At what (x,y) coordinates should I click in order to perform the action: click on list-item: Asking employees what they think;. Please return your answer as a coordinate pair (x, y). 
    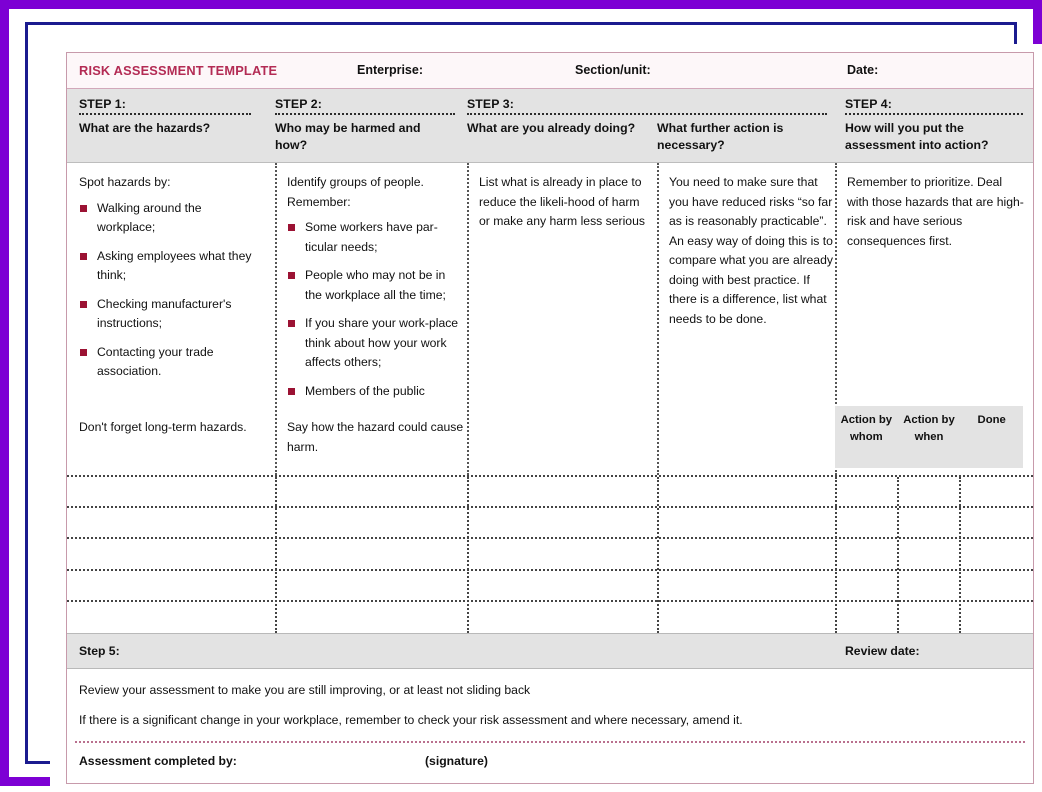
    Looking at the image, I should click on (169, 266).